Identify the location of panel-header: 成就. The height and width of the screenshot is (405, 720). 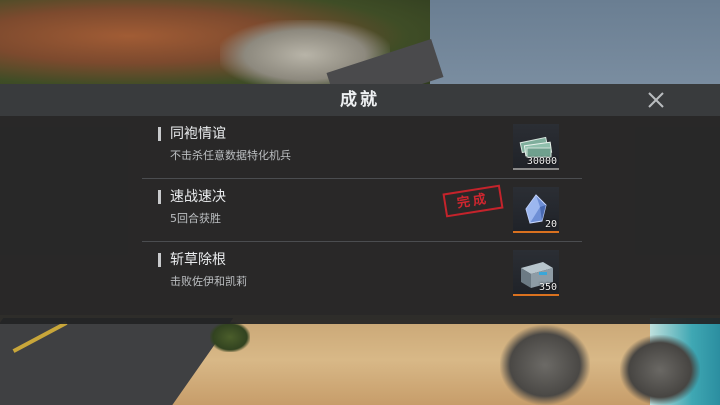
(360, 100).